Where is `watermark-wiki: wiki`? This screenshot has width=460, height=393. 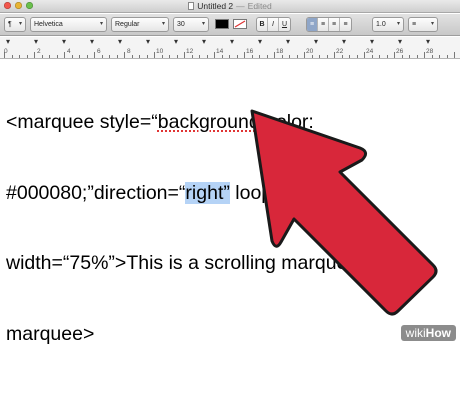
watermark-wiki: wiki is located at coordinates (415, 333).